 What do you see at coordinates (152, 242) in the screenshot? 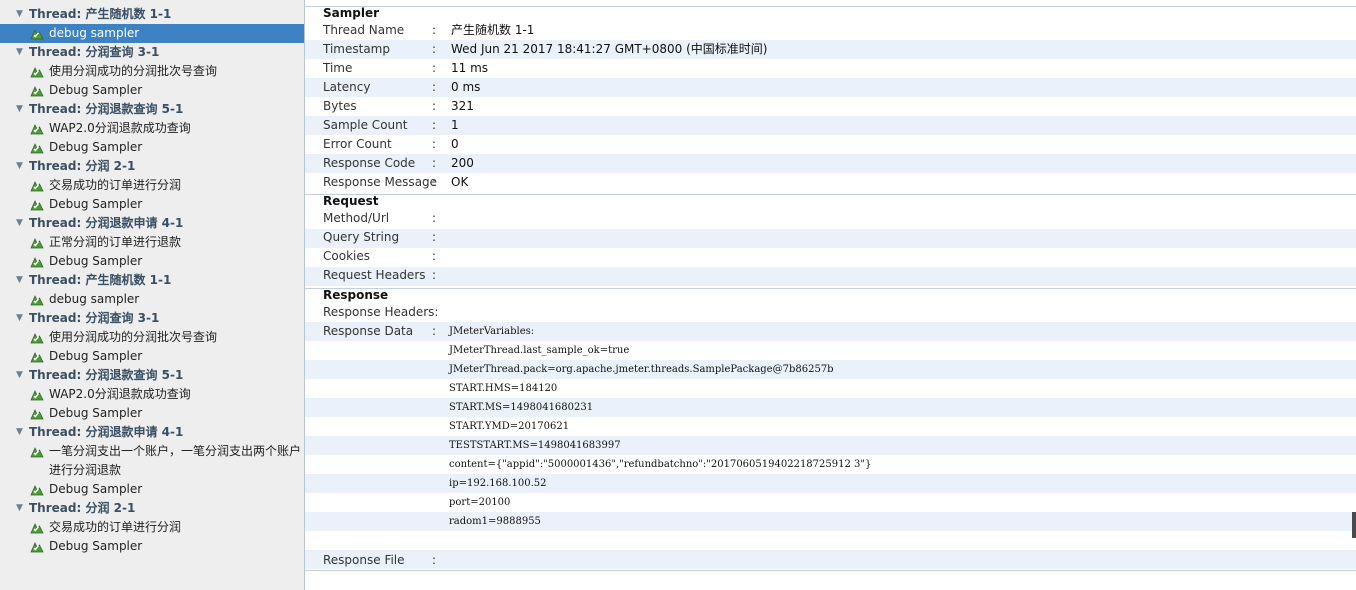
I see `tree-sampler-node: 正常分润的订单进行退款` at bounding box center [152, 242].